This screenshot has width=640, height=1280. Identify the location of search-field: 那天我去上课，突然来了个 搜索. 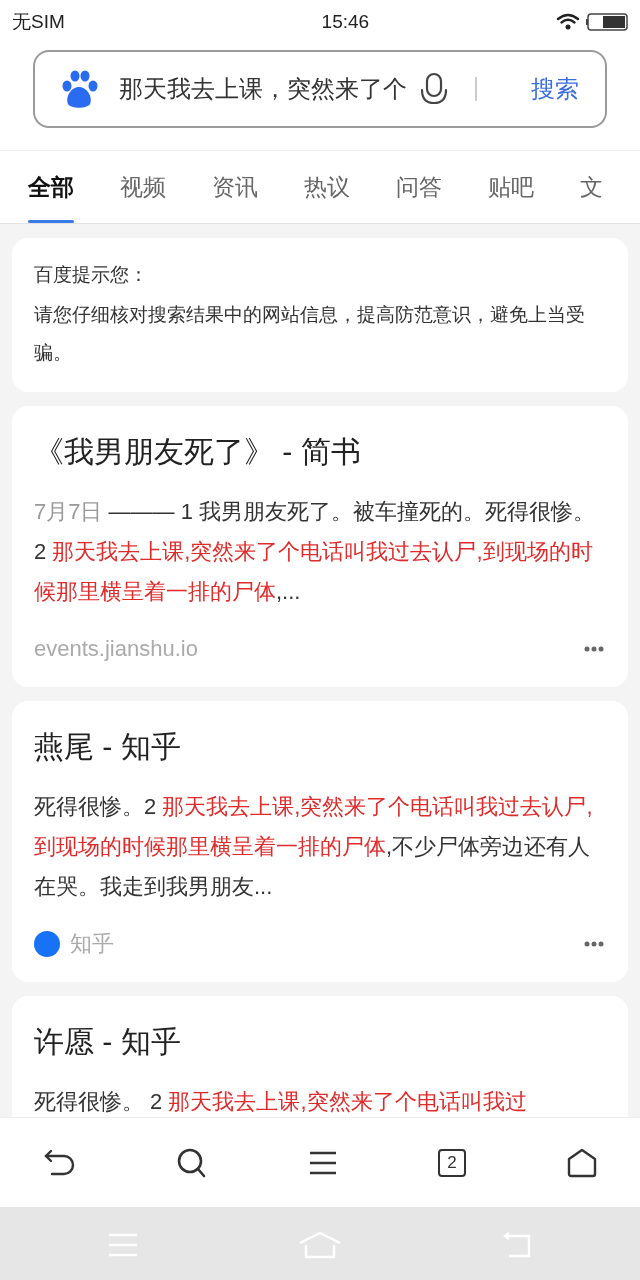
(320, 89).